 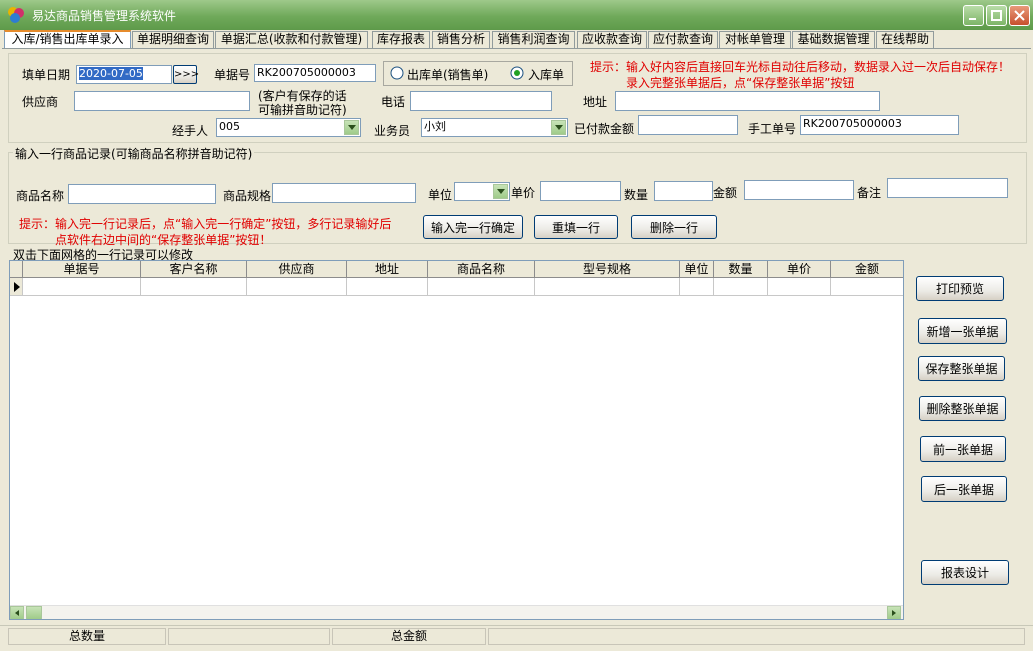 I want to click on total-amount-label: 总金额, so click(x=409, y=636).